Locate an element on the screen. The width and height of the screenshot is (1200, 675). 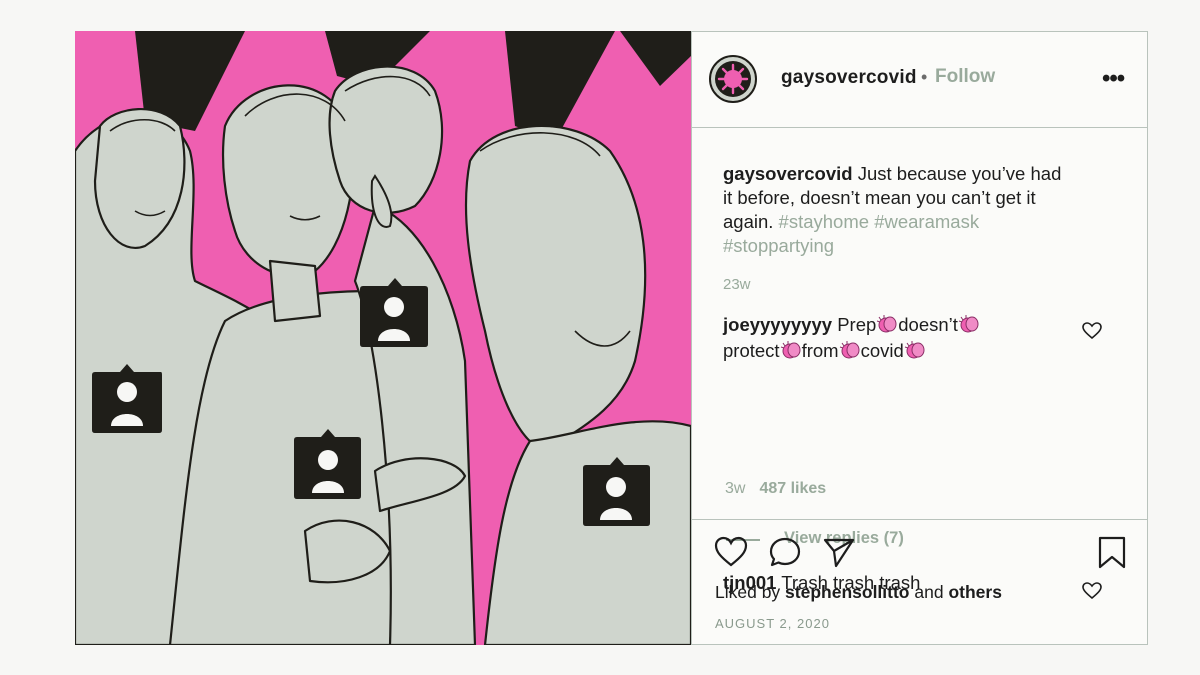
more-options-button: ••• is located at coordinates (1113, 79).